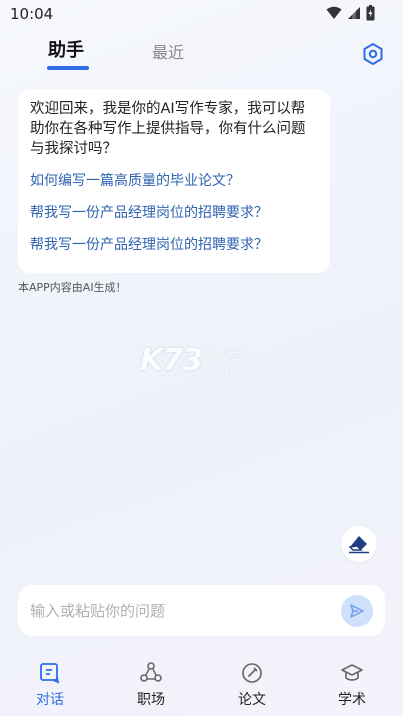 This screenshot has width=403, height=716. I want to click on nav-label-chat: 对话, so click(50, 700).